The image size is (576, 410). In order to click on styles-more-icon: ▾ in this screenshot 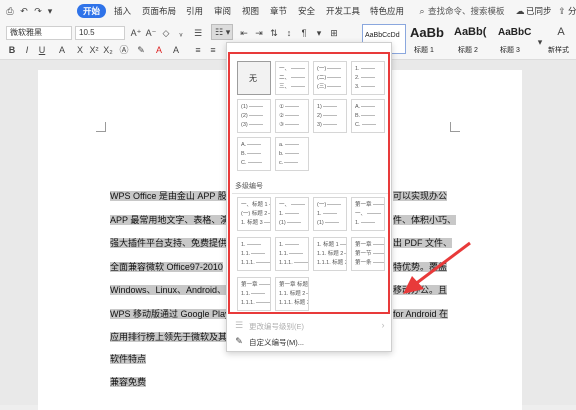, I will do `click(540, 42)`.